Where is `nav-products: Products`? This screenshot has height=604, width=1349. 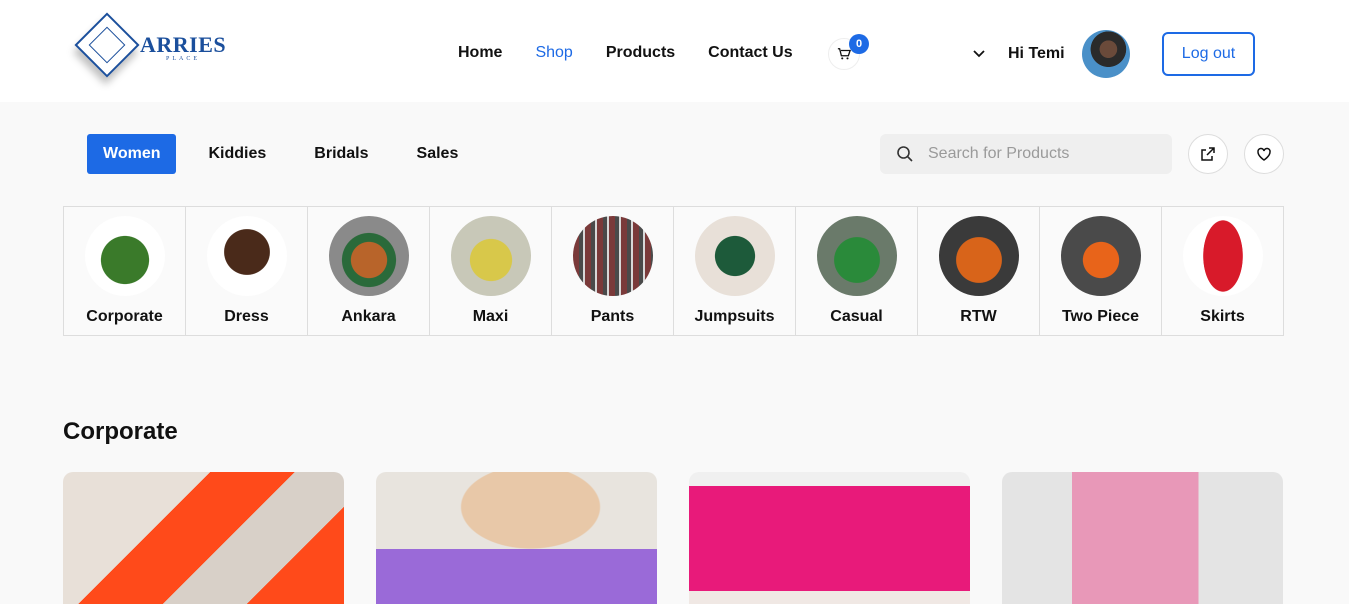
nav-products: Products is located at coordinates (640, 53).